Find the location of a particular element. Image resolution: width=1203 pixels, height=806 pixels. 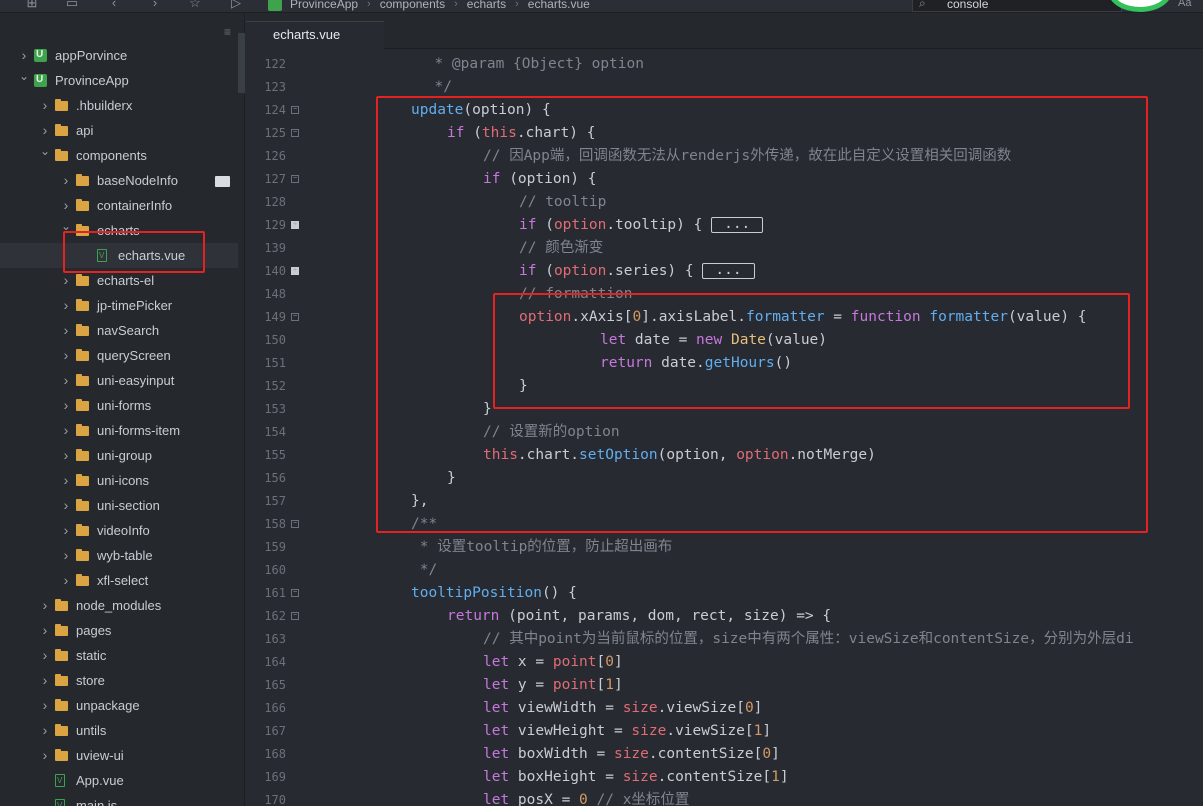

code-line: let viewHeight = size.viewSize[1] is located at coordinates (627, 731).